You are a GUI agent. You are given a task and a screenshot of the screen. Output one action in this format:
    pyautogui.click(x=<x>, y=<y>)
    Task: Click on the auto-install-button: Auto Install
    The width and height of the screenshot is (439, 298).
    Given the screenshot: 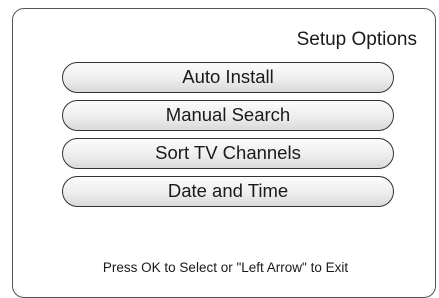 What is the action you would take?
    pyautogui.click(x=228, y=77)
    